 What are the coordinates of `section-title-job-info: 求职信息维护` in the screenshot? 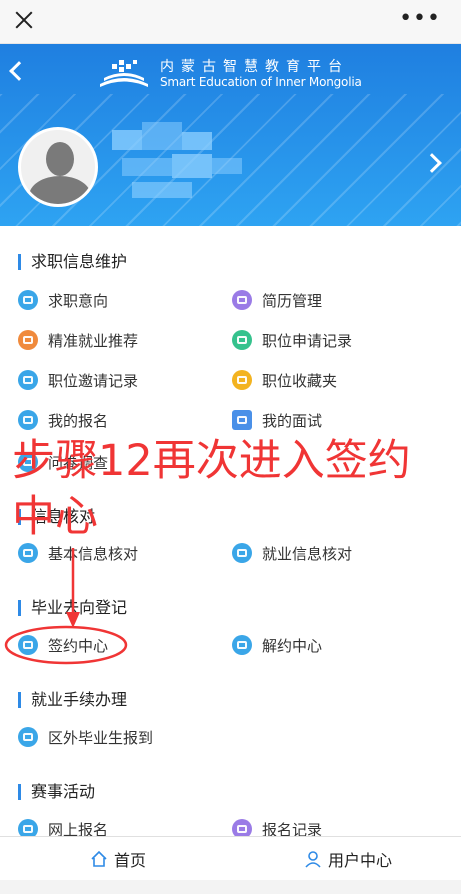 It's located at (72, 262).